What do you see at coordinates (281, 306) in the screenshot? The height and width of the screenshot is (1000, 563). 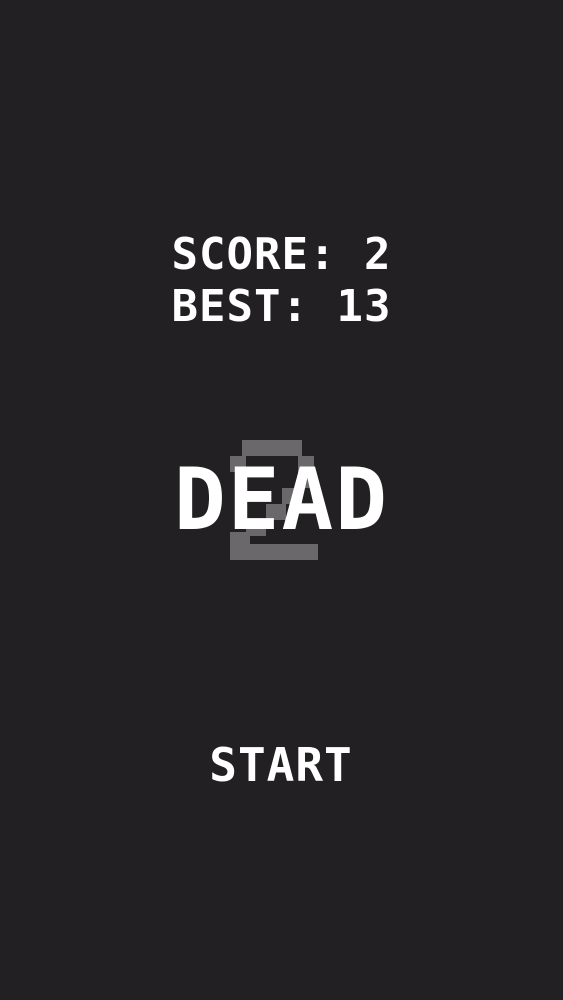 I see `best-score-label: BEST: 13` at bounding box center [281, 306].